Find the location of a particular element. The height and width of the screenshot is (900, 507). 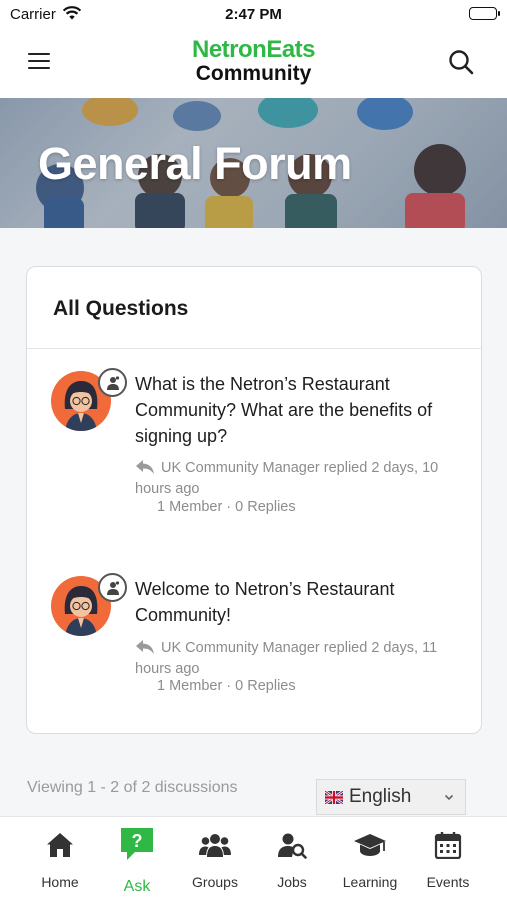

logo-line-1: NetronEats is located at coordinates (253, 49).